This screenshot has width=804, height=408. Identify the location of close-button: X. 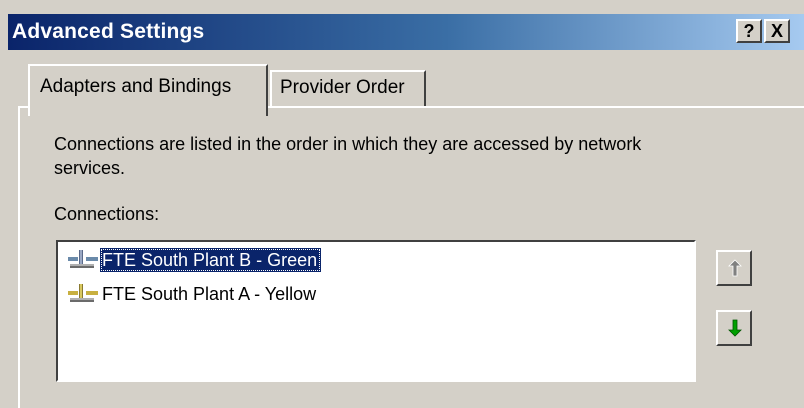
(777, 31).